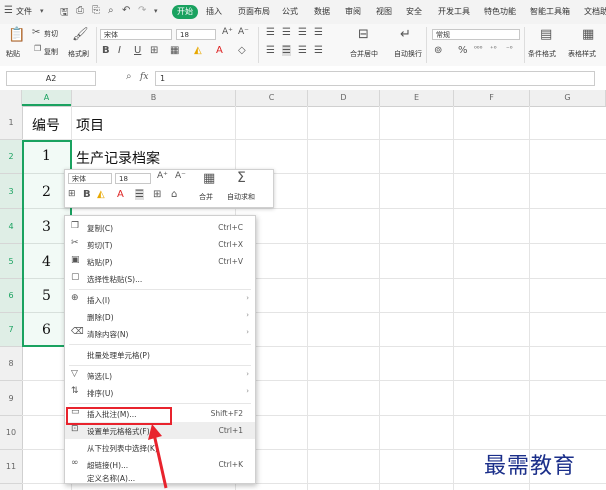 Image resolution: width=606 pixels, height=490 pixels. Describe the element at coordinates (16, 35) in the screenshot. I see `paste-icon: 📋` at that location.